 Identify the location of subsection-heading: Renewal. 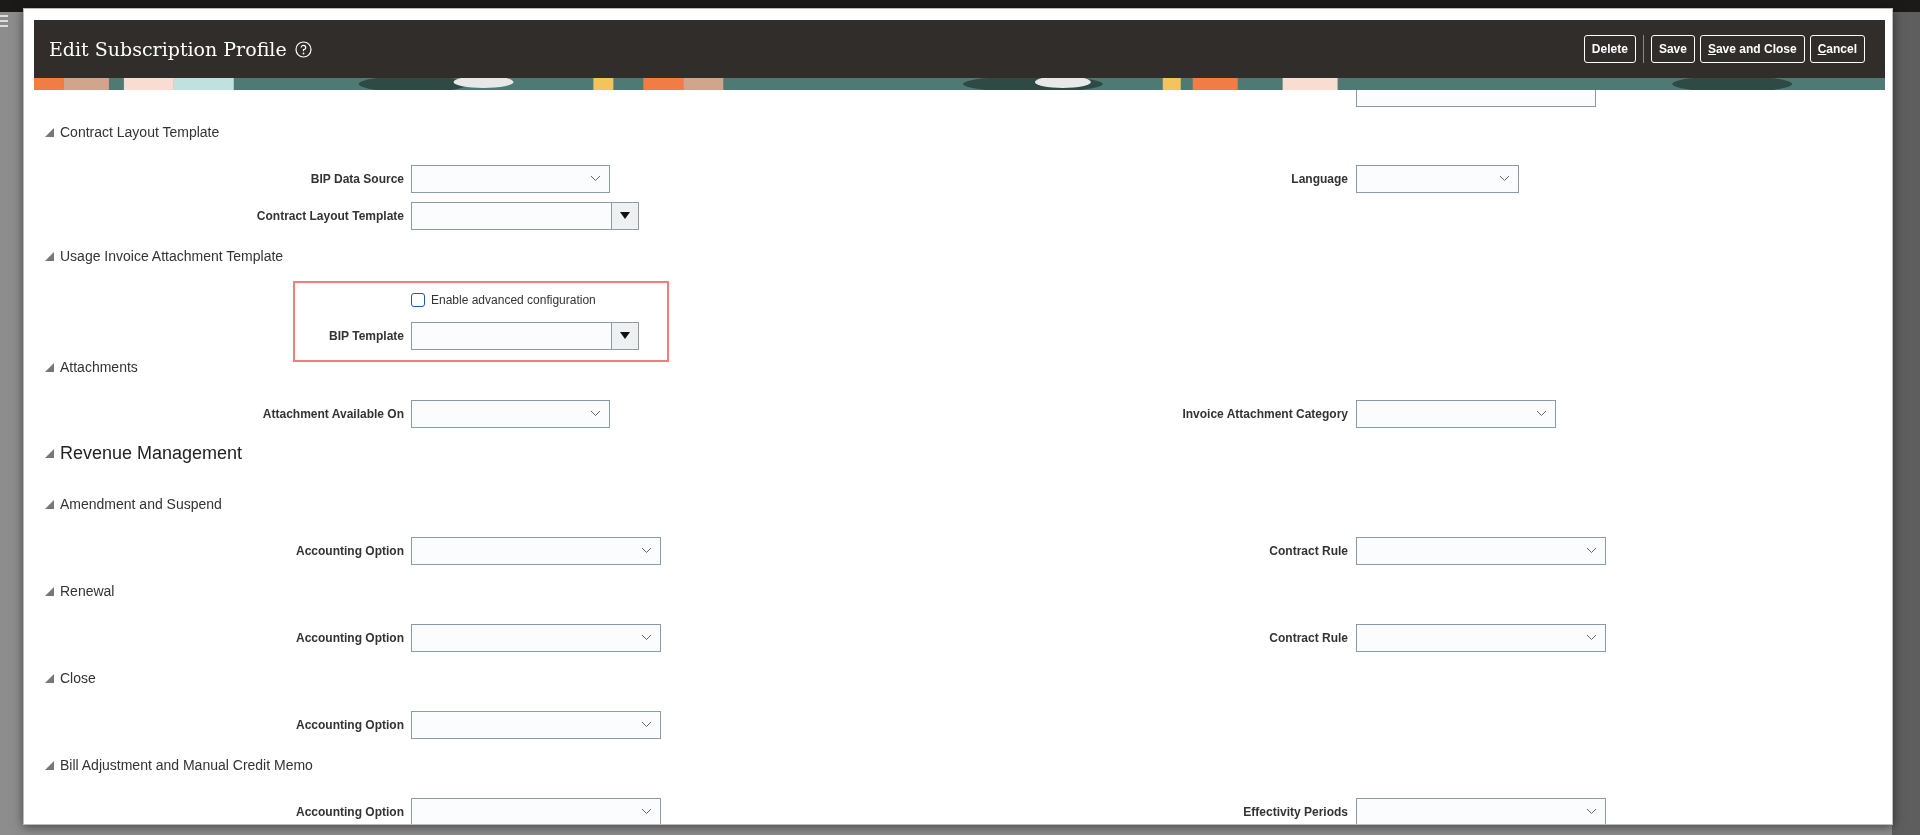
(87, 591).